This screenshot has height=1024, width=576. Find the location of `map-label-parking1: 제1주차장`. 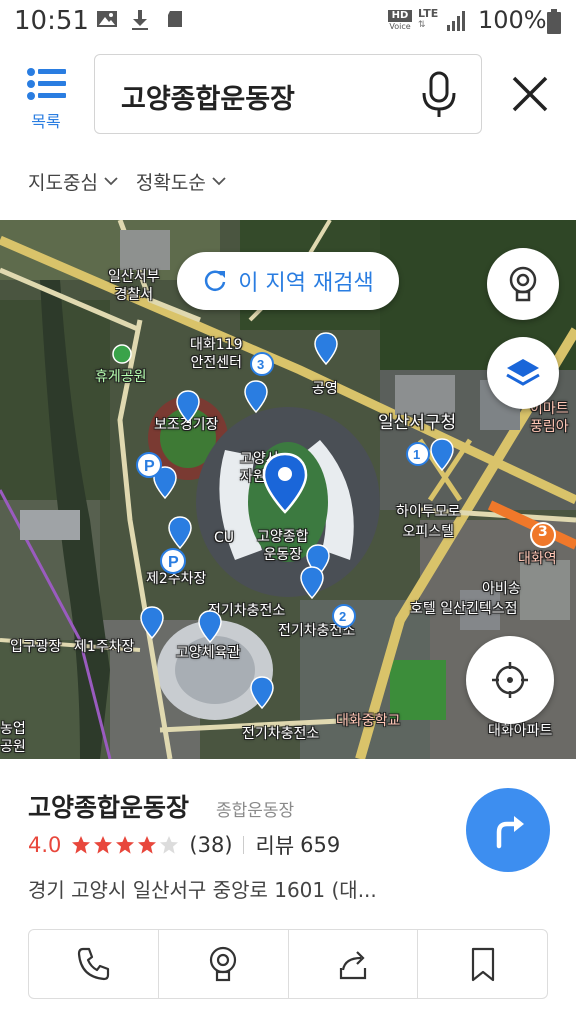

map-label-parking1: 제1주차장 is located at coordinates (104, 646).